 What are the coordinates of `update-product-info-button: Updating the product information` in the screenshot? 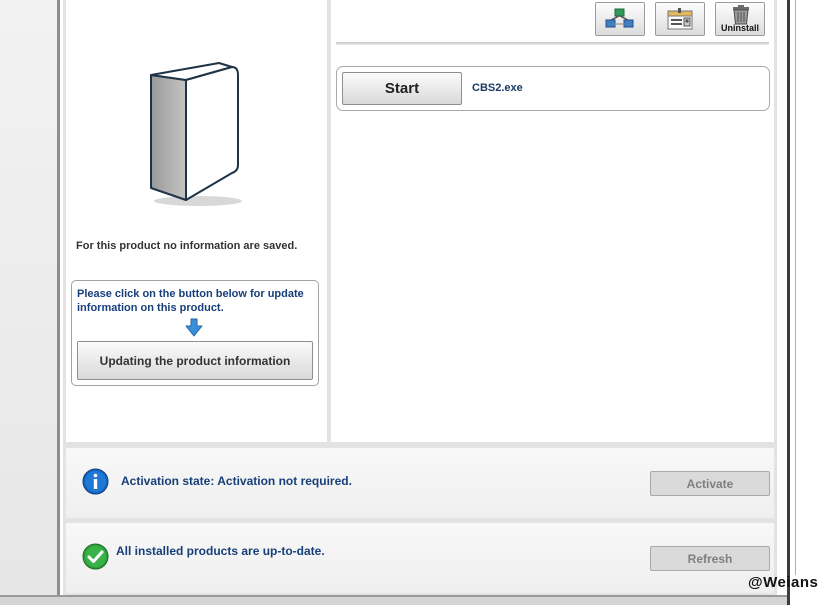 It's located at (195, 360).